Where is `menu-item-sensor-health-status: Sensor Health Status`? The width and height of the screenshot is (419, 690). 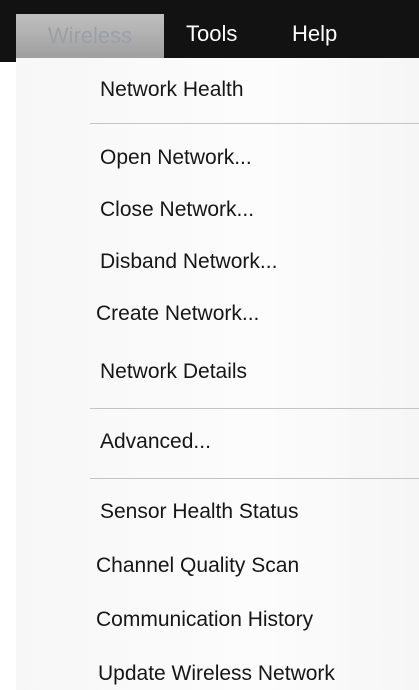
menu-item-sensor-health-status: Sensor Health Status is located at coordinates (199, 512).